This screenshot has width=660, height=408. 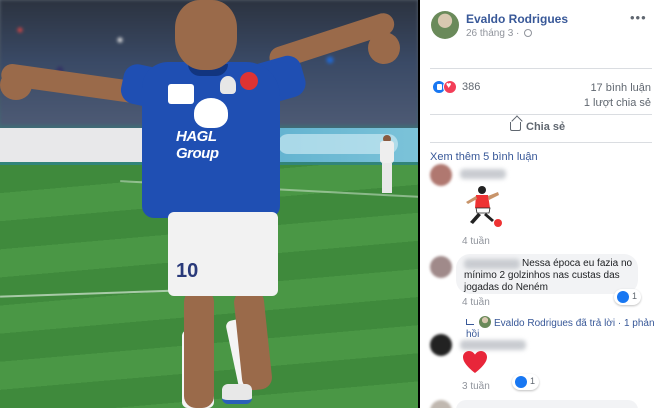 What do you see at coordinates (482, 207) in the screenshot?
I see `footballer-sticker` at bounding box center [482, 207].